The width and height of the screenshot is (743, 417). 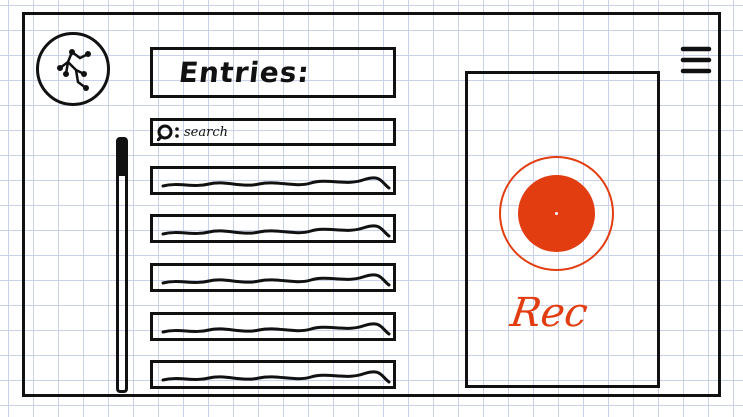 I want to click on record-icon, so click(x=556, y=213).